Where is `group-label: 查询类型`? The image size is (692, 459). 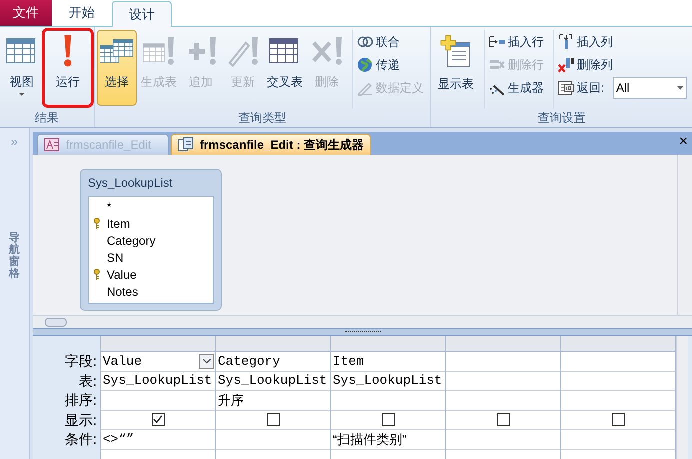 group-label: 查询类型 is located at coordinates (263, 118).